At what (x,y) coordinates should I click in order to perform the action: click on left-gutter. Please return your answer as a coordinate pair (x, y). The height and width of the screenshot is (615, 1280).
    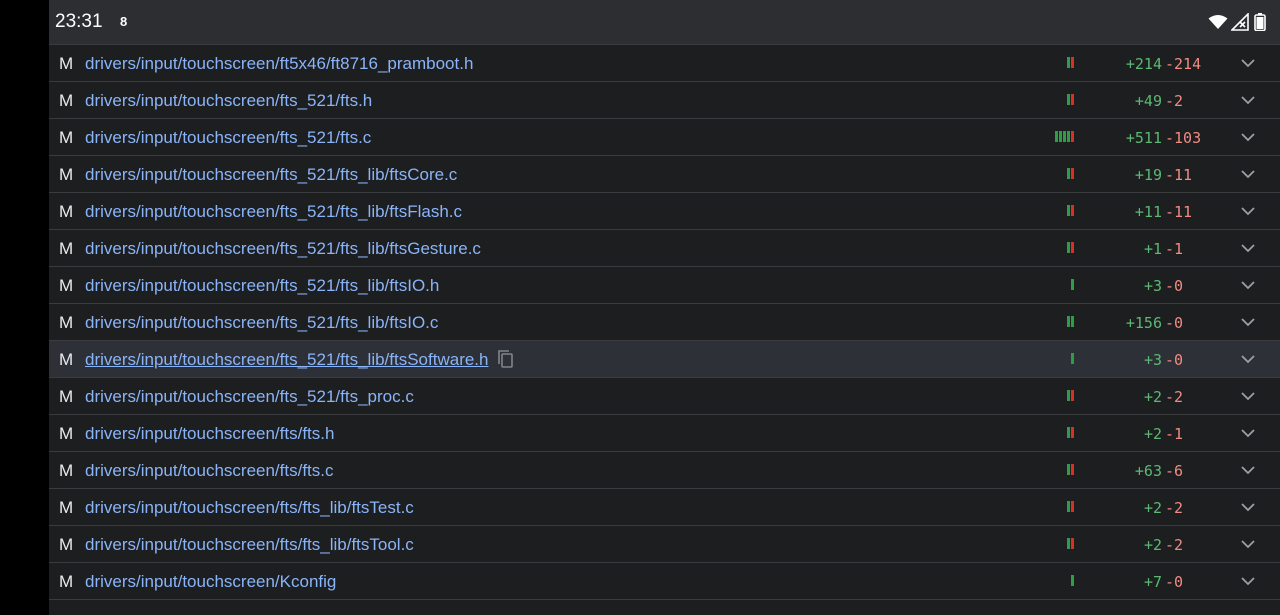
    Looking at the image, I should click on (24, 307).